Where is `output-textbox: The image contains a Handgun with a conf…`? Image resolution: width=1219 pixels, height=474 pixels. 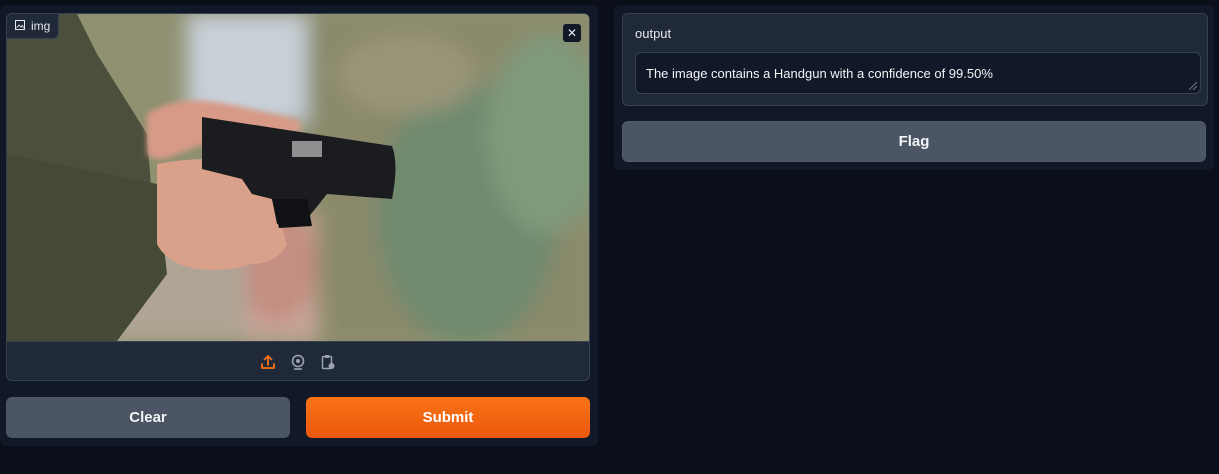 output-textbox: The image contains a Handgun with a conf… is located at coordinates (918, 73).